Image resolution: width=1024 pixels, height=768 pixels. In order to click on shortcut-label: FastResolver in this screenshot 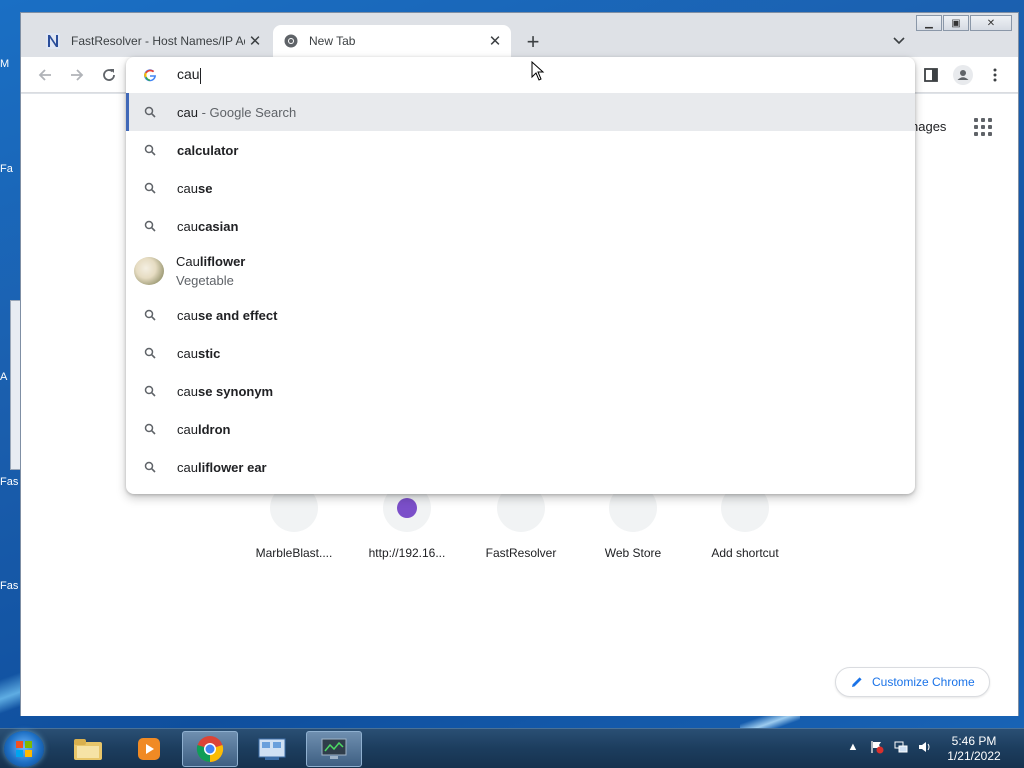, I will do `click(521, 553)`.